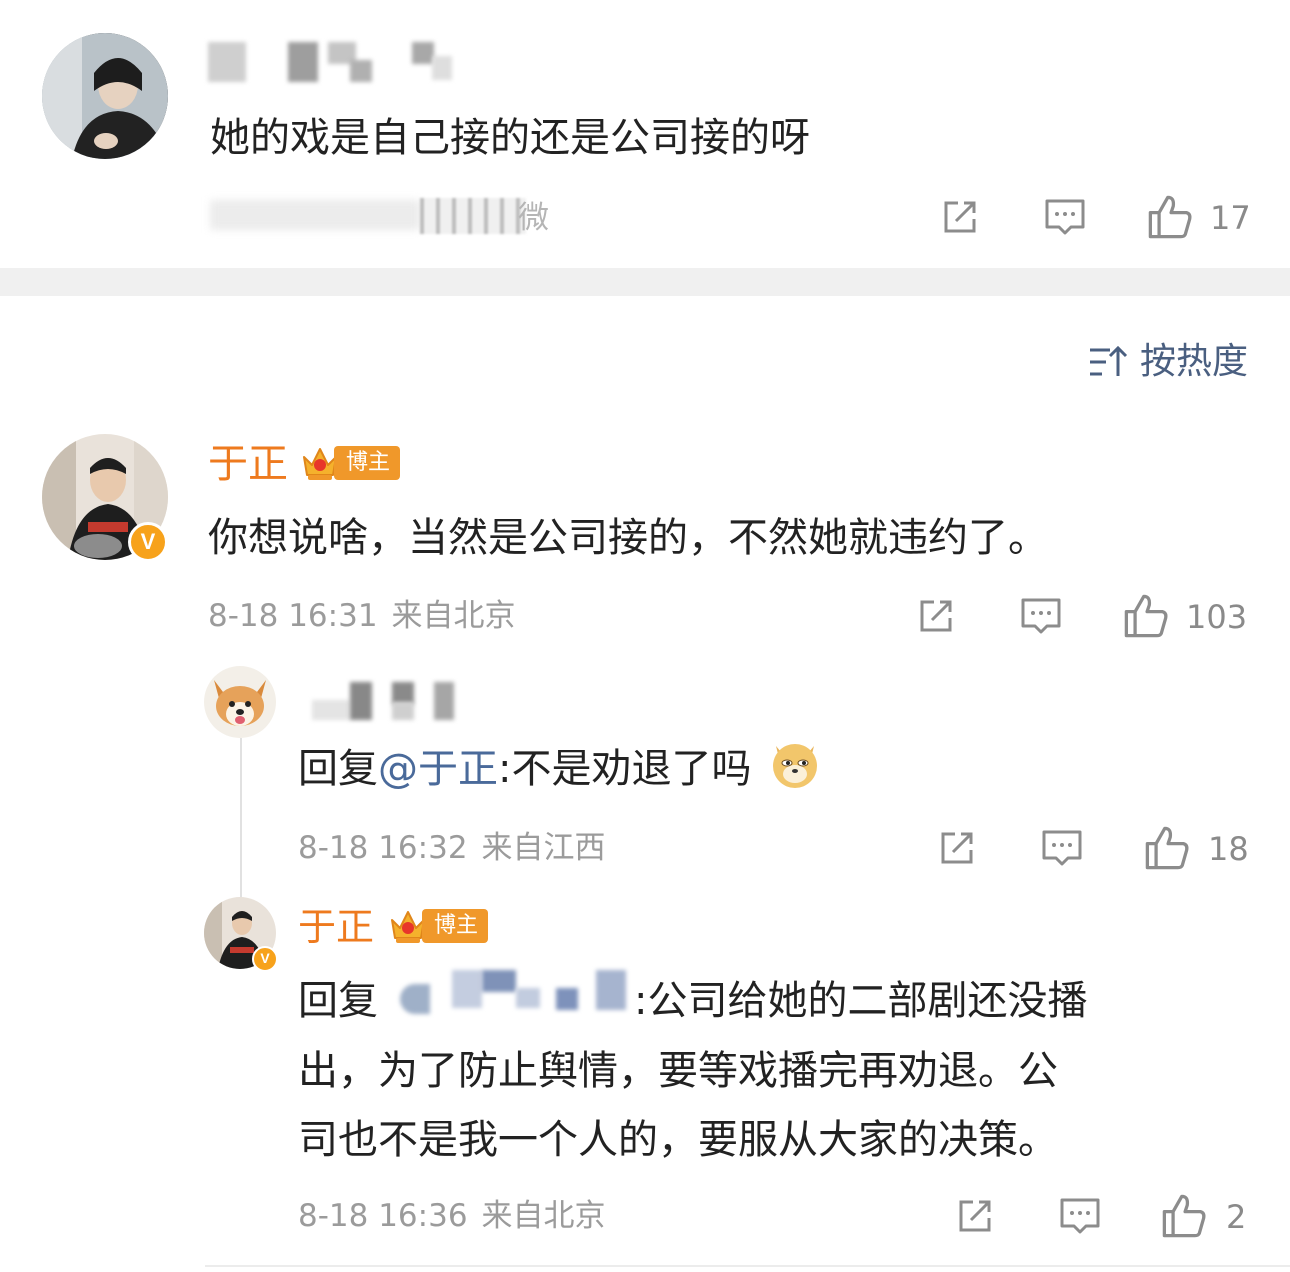 Image resolution: width=1290 pixels, height=1272 pixels. What do you see at coordinates (747, 1266) in the screenshot?
I see `bottom-divider` at bounding box center [747, 1266].